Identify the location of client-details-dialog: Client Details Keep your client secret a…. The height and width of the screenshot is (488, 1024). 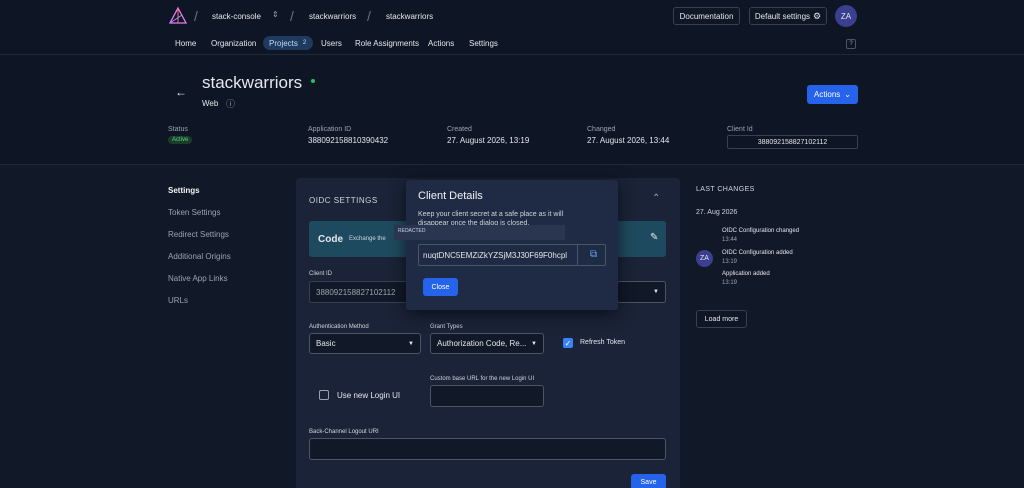
(506, 245).